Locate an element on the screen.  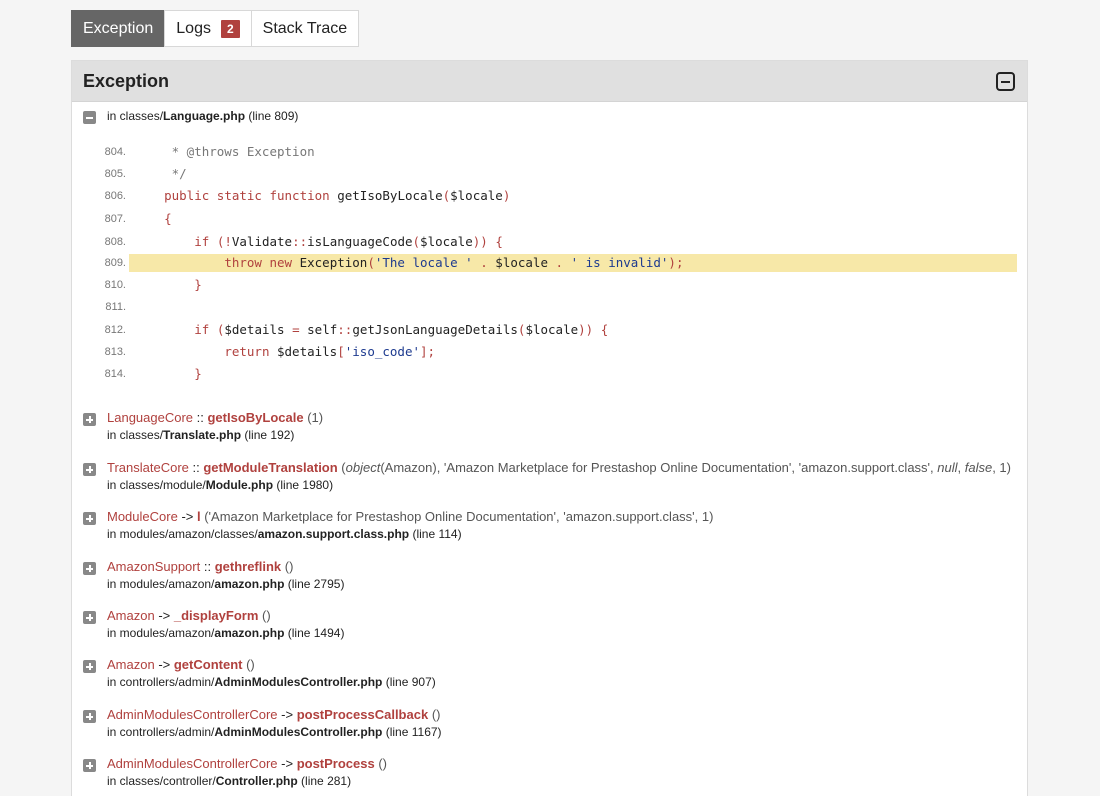
frame-call: Amazon -> _displayForm () is located at coordinates (189, 615).